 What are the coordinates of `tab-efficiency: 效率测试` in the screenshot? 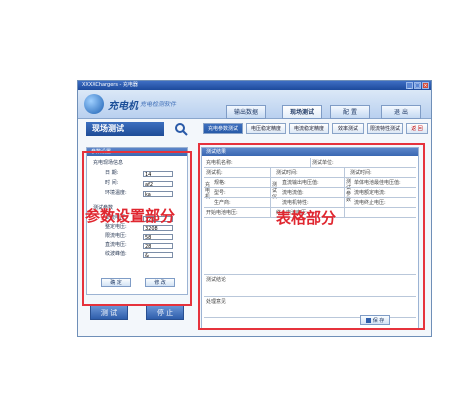 It's located at (348, 128).